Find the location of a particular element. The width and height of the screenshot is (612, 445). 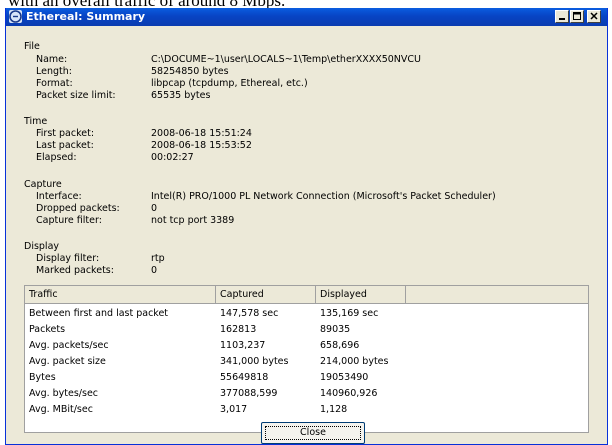

file-length-value: 58254850 bytes is located at coordinates (190, 71).